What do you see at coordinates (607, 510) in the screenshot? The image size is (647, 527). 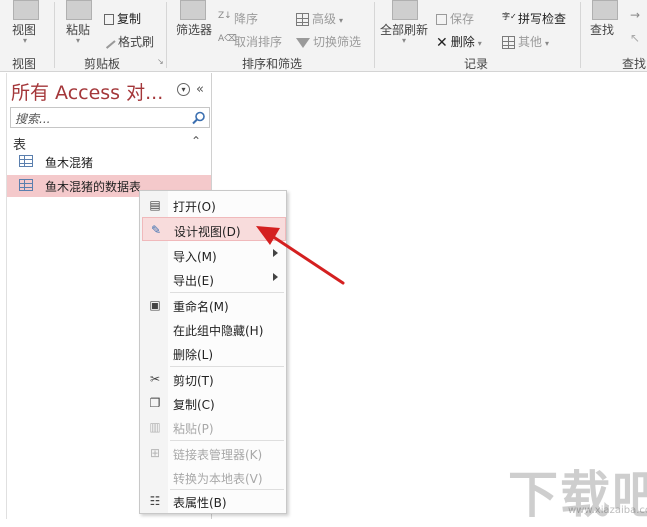 I see `watermark-url: www.xiazaiba.com` at bounding box center [607, 510].